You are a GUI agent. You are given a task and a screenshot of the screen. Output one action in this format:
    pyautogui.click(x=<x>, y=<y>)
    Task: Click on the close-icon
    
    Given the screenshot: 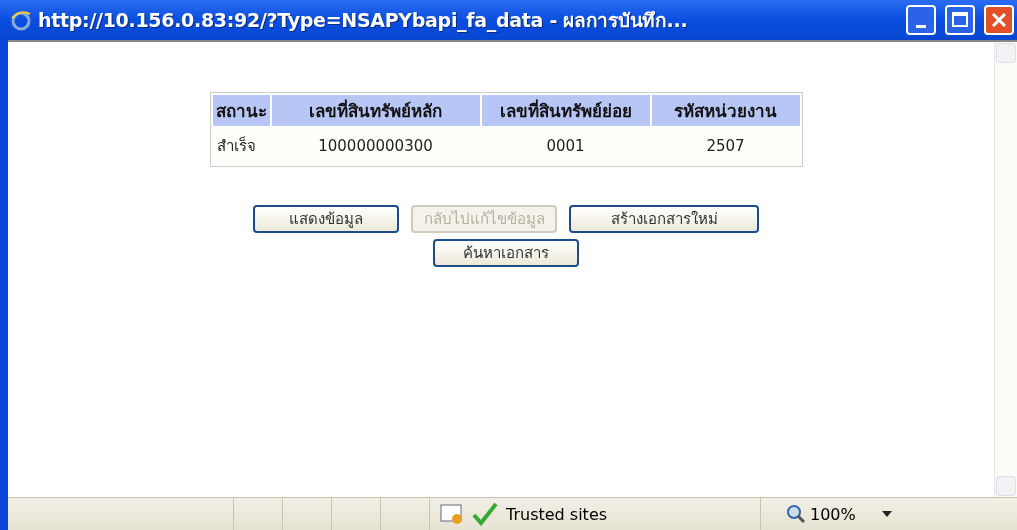 What is the action you would take?
    pyautogui.click(x=999, y=20)
    